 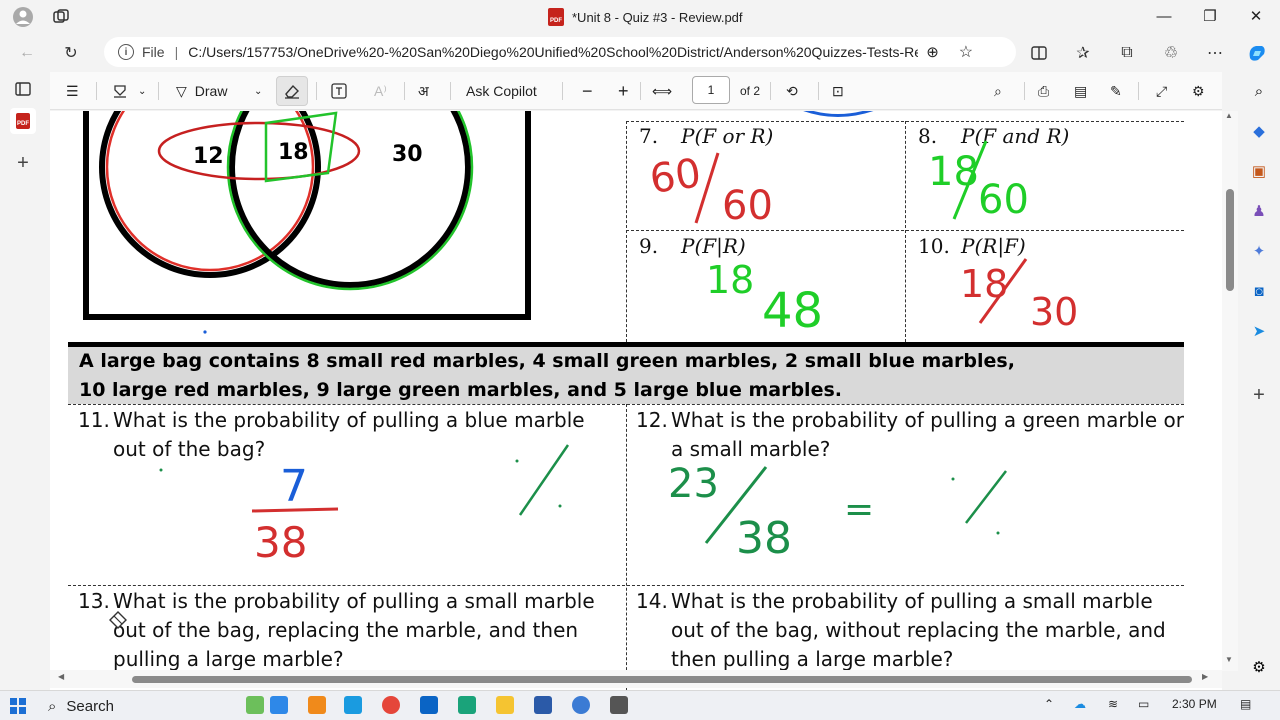 I want to click on draw-pen-icon: ▽, so click(x=181, y=90).